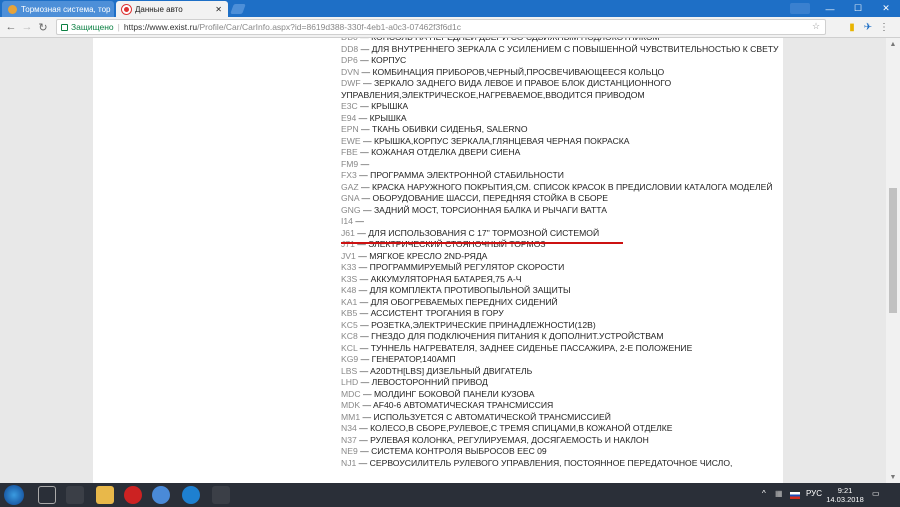 This screenshot has height=507, width=900. Describe the element at coordinates (561, 153) in the screenshot. I see `option-row: FBE — КОЖАНАЯ ОТДЕЛКА ДВЕРИ СИЕНА` at that location.